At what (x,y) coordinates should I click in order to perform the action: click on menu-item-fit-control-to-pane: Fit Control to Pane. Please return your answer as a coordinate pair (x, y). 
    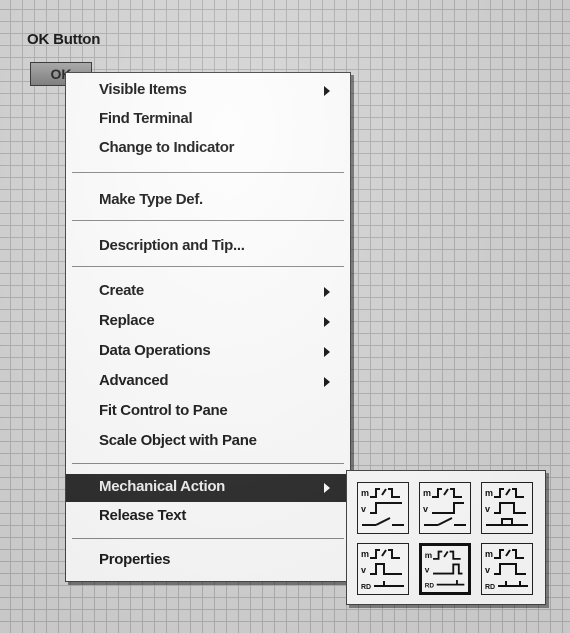
    Looking at the image, I should click on (208, 412).